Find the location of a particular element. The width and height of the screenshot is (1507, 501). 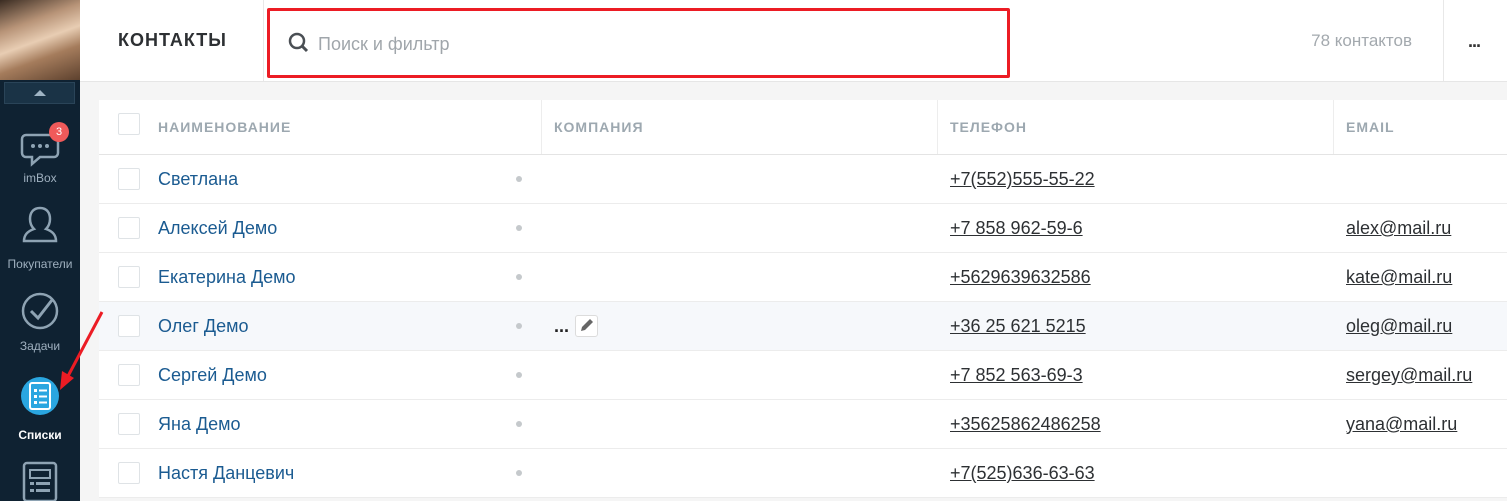

column-header-company: КОМПАНИЯ is located at coordinates (599, 127).